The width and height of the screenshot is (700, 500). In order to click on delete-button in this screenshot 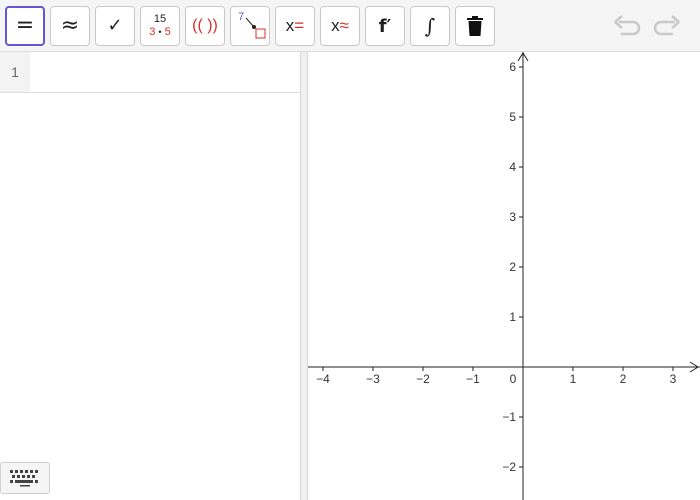, I will do `click(475, 26)`.